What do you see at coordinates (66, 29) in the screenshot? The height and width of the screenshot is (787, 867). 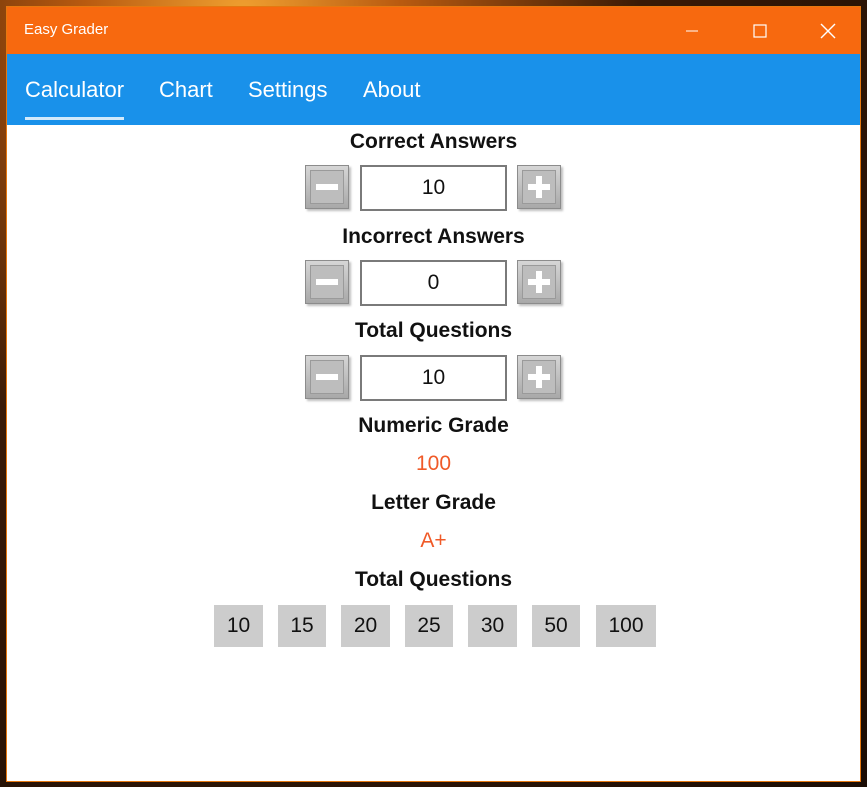 I see `window-title: Easy Grader` at bounding box center [66, 29].